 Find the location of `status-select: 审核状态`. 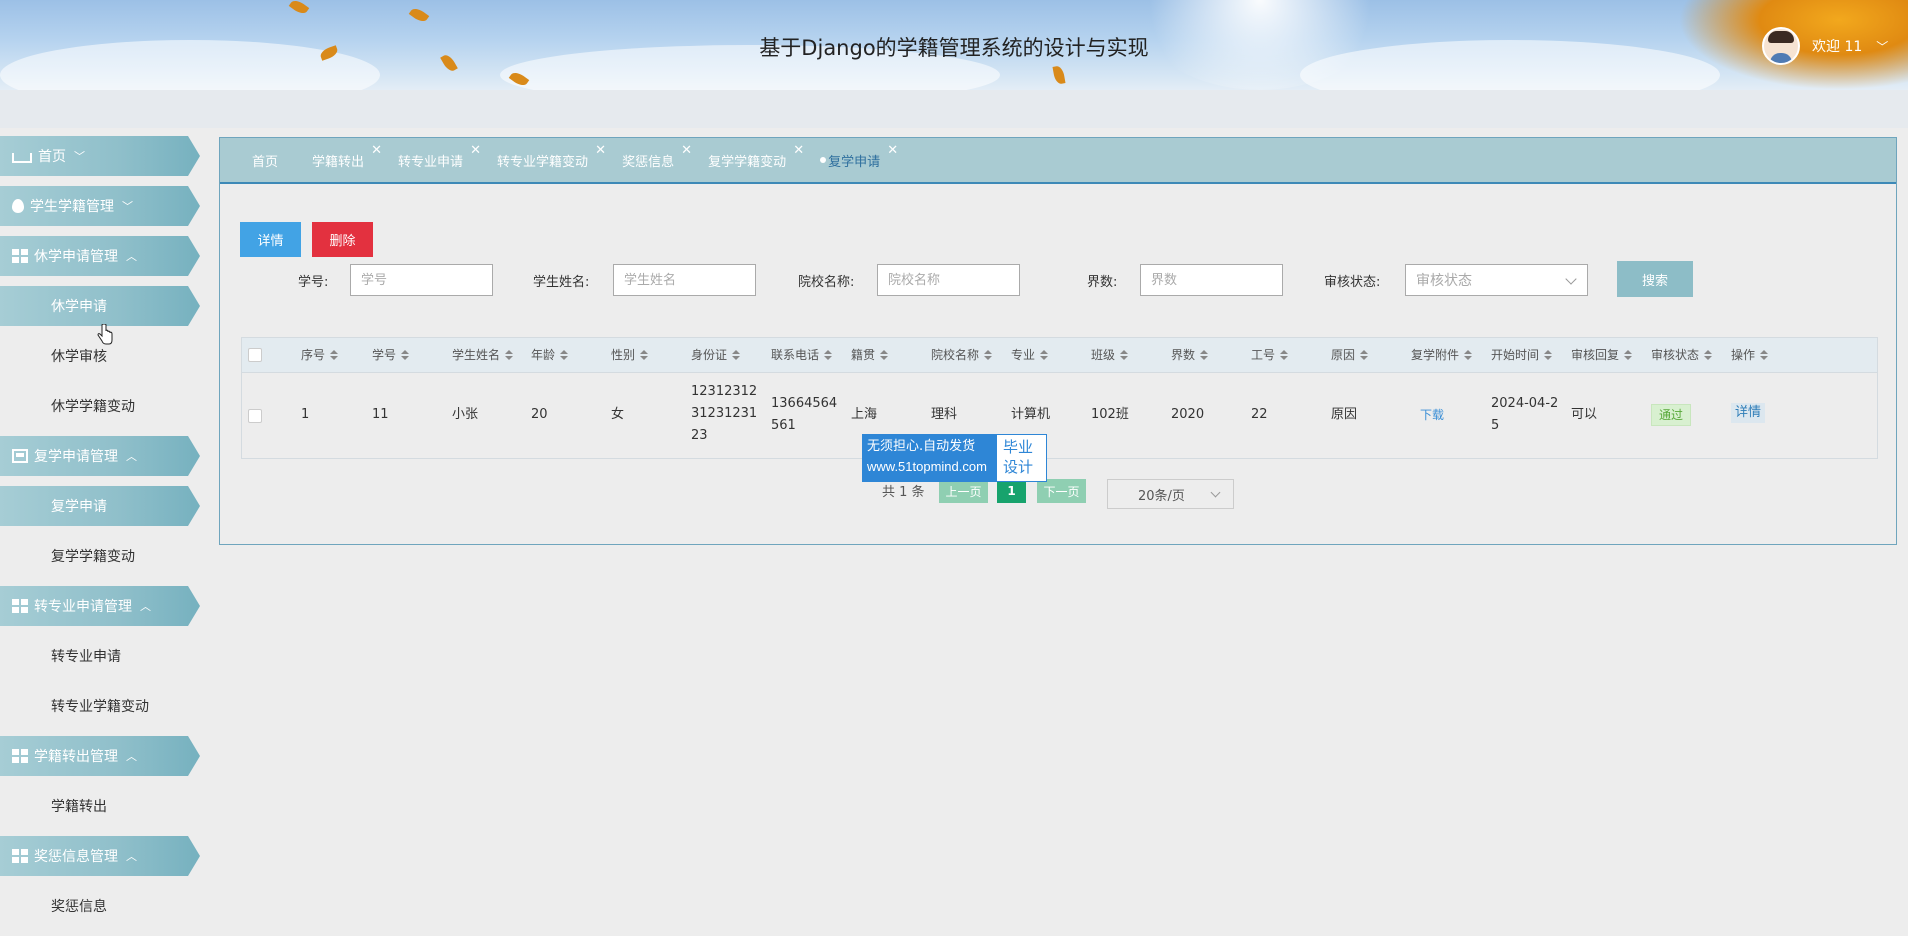

status-select: 审核状态 is located at coordinates (1496, 280).